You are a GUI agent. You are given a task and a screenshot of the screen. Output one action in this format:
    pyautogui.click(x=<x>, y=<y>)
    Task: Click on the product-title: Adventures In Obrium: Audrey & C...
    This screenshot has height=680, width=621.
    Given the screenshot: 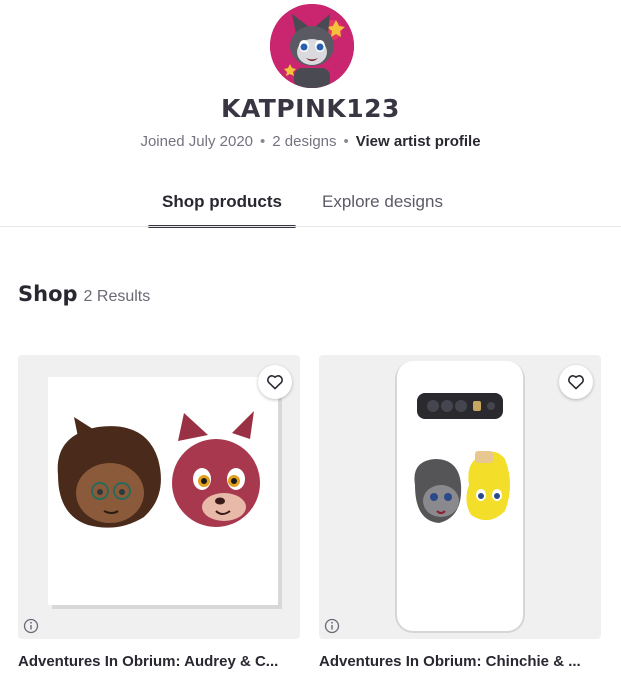 What is the action you would take?
    pyautogui.click(x=159, y=661)
    